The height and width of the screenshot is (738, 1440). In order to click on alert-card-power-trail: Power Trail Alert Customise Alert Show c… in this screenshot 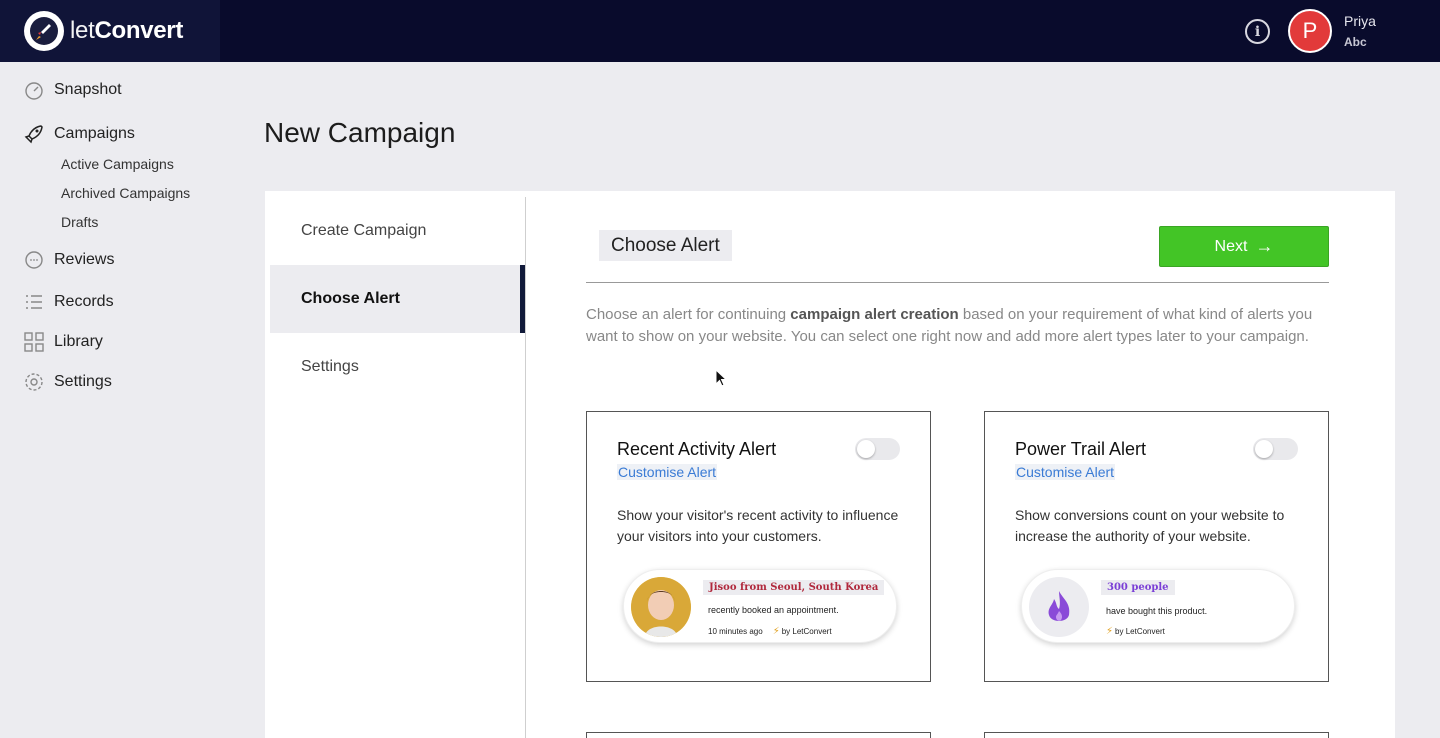, I will do `click(1156, 546)`.